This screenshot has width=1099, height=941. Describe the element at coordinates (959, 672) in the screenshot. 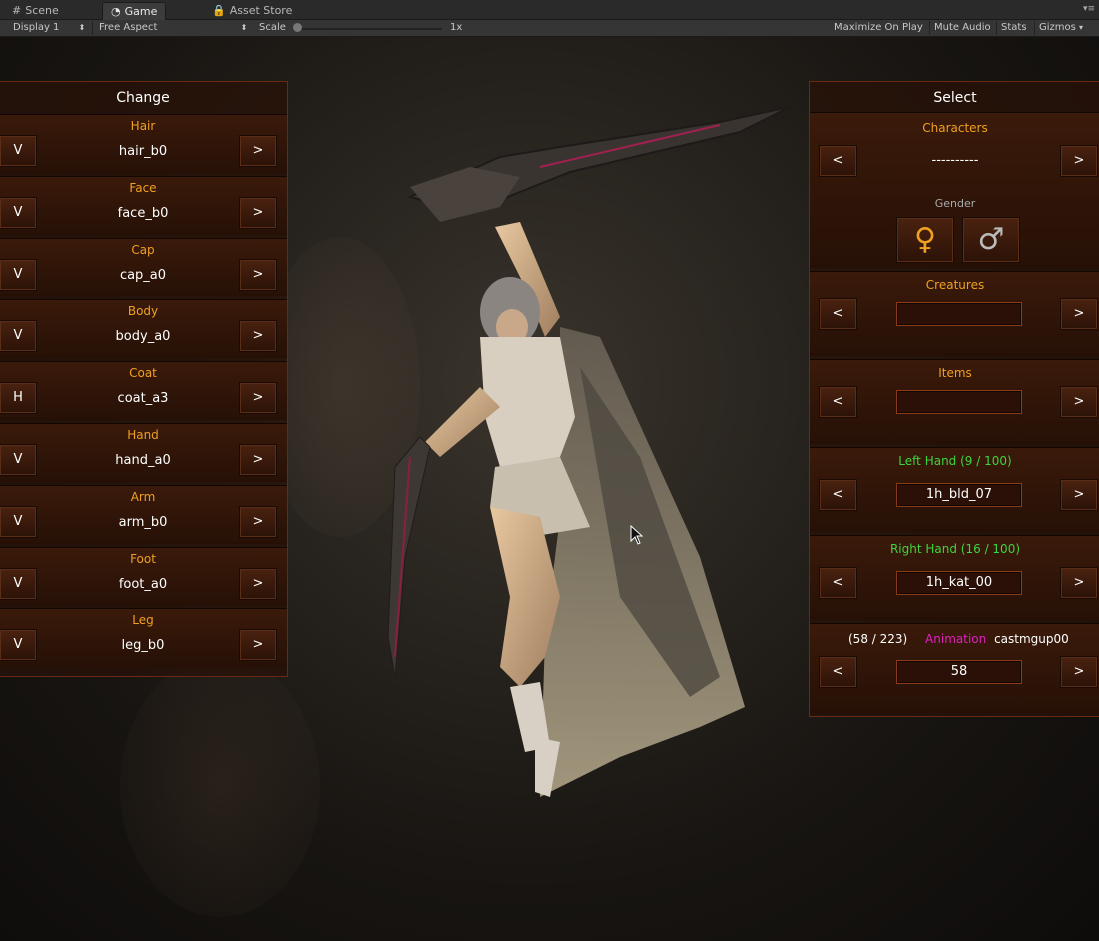

I see `animation-field: 58` at that location.